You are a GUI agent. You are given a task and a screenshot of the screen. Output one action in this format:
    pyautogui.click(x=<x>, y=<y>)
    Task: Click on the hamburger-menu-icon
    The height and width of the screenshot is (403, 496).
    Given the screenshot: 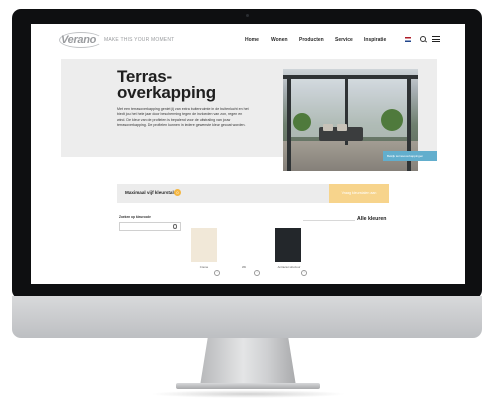 What is the action you would take?
    pyautogui.click(x=436, y=39)
    